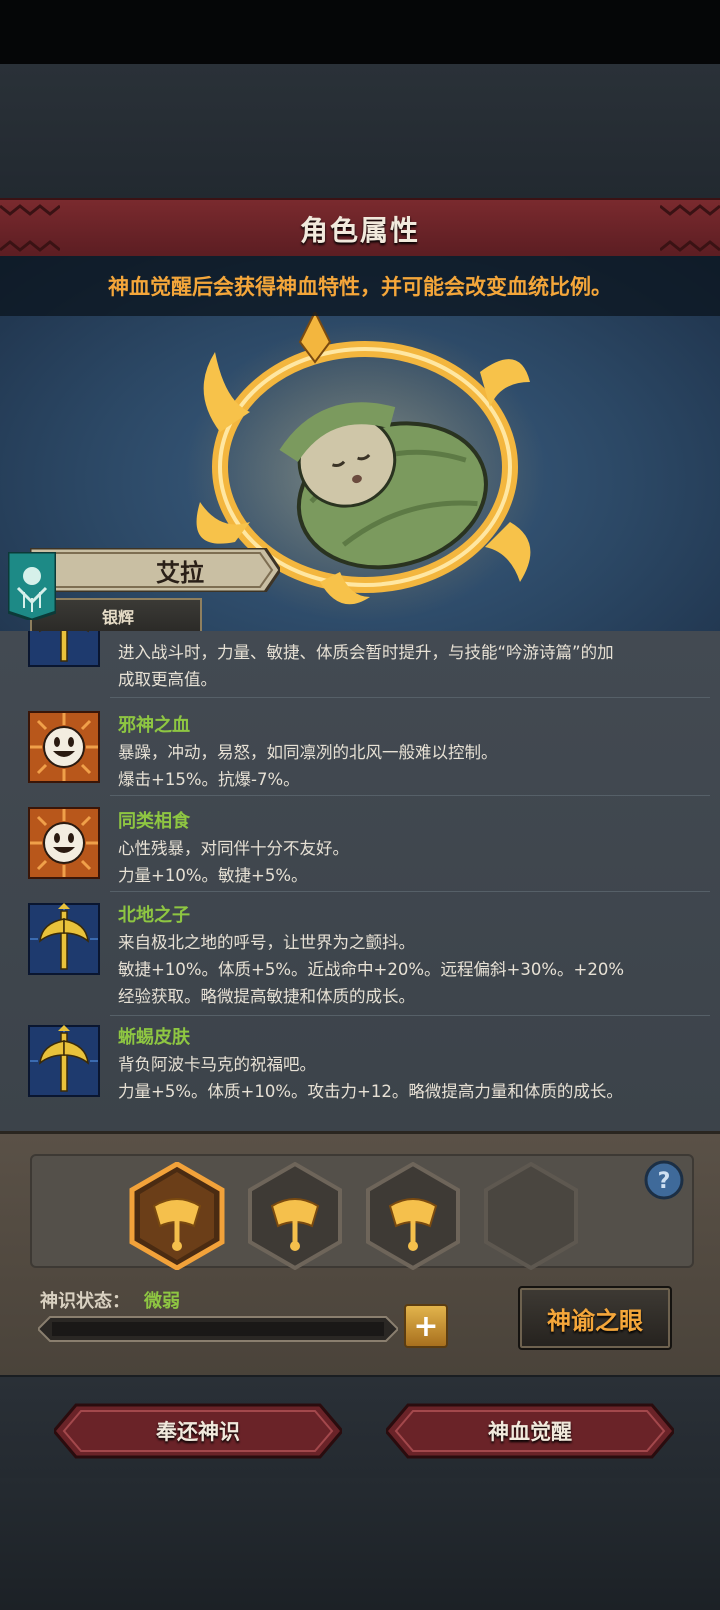 Image resolution: width=720 pixels, height=1610 pixels. I want to click on return-divine-sense-button: 奉还神识, so click(198, 1431).